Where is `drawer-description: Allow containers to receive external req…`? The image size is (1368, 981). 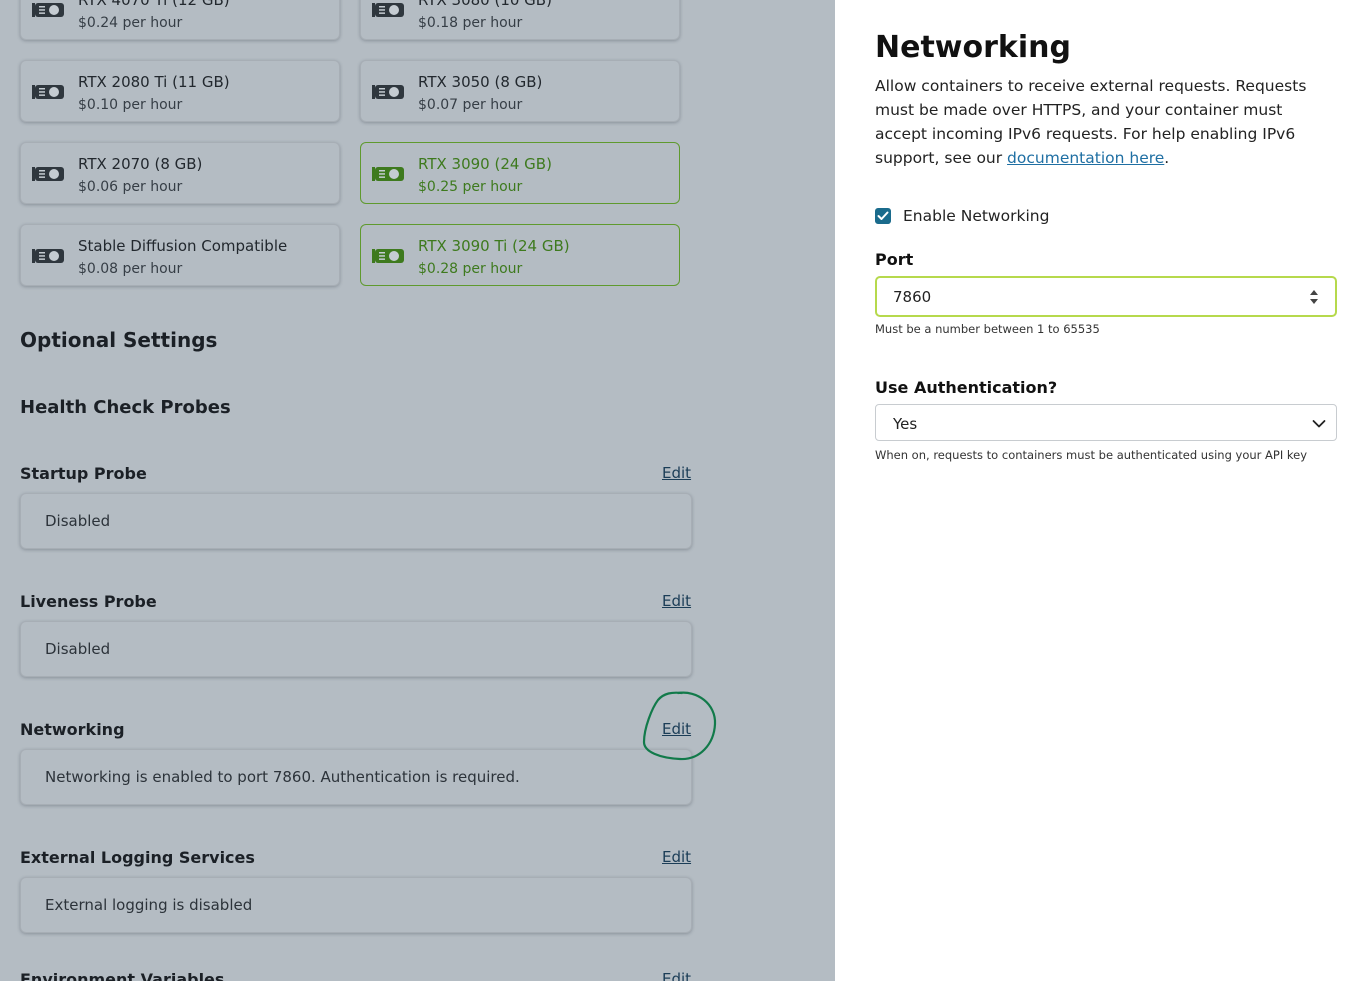 drawer-description: Allow containers to receive external req… is located at coordinates (1105, 122).